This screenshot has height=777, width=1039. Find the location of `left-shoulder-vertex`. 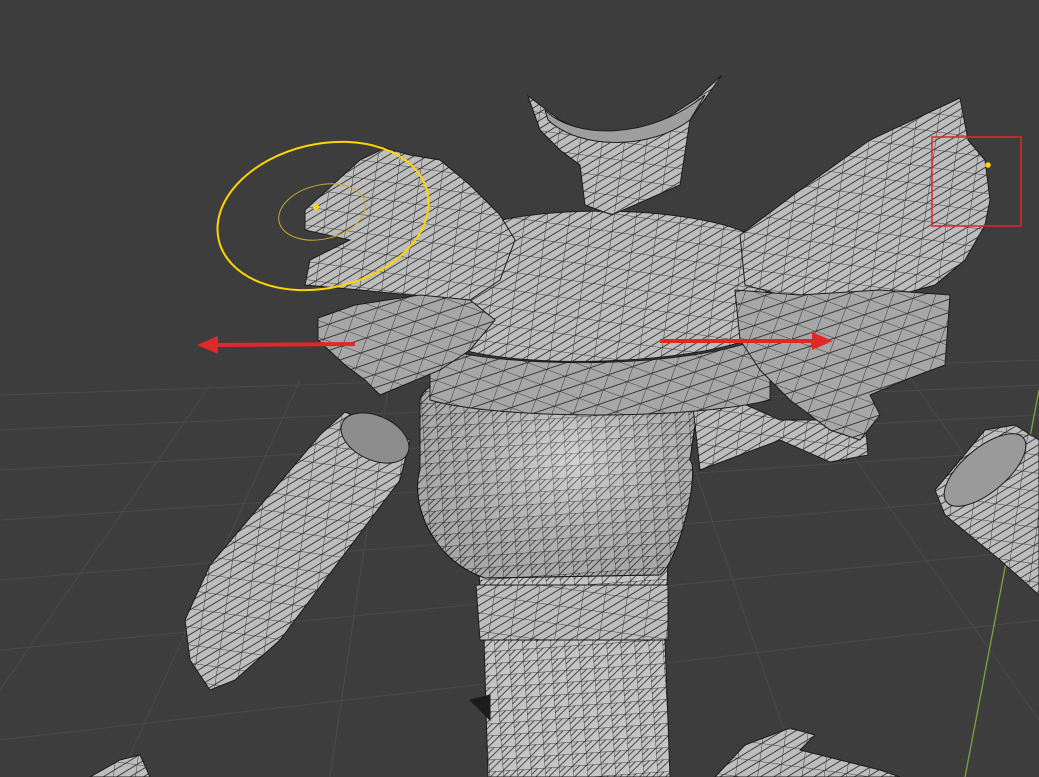

left-shoulder-vertex is located at coordinates (316, 207).